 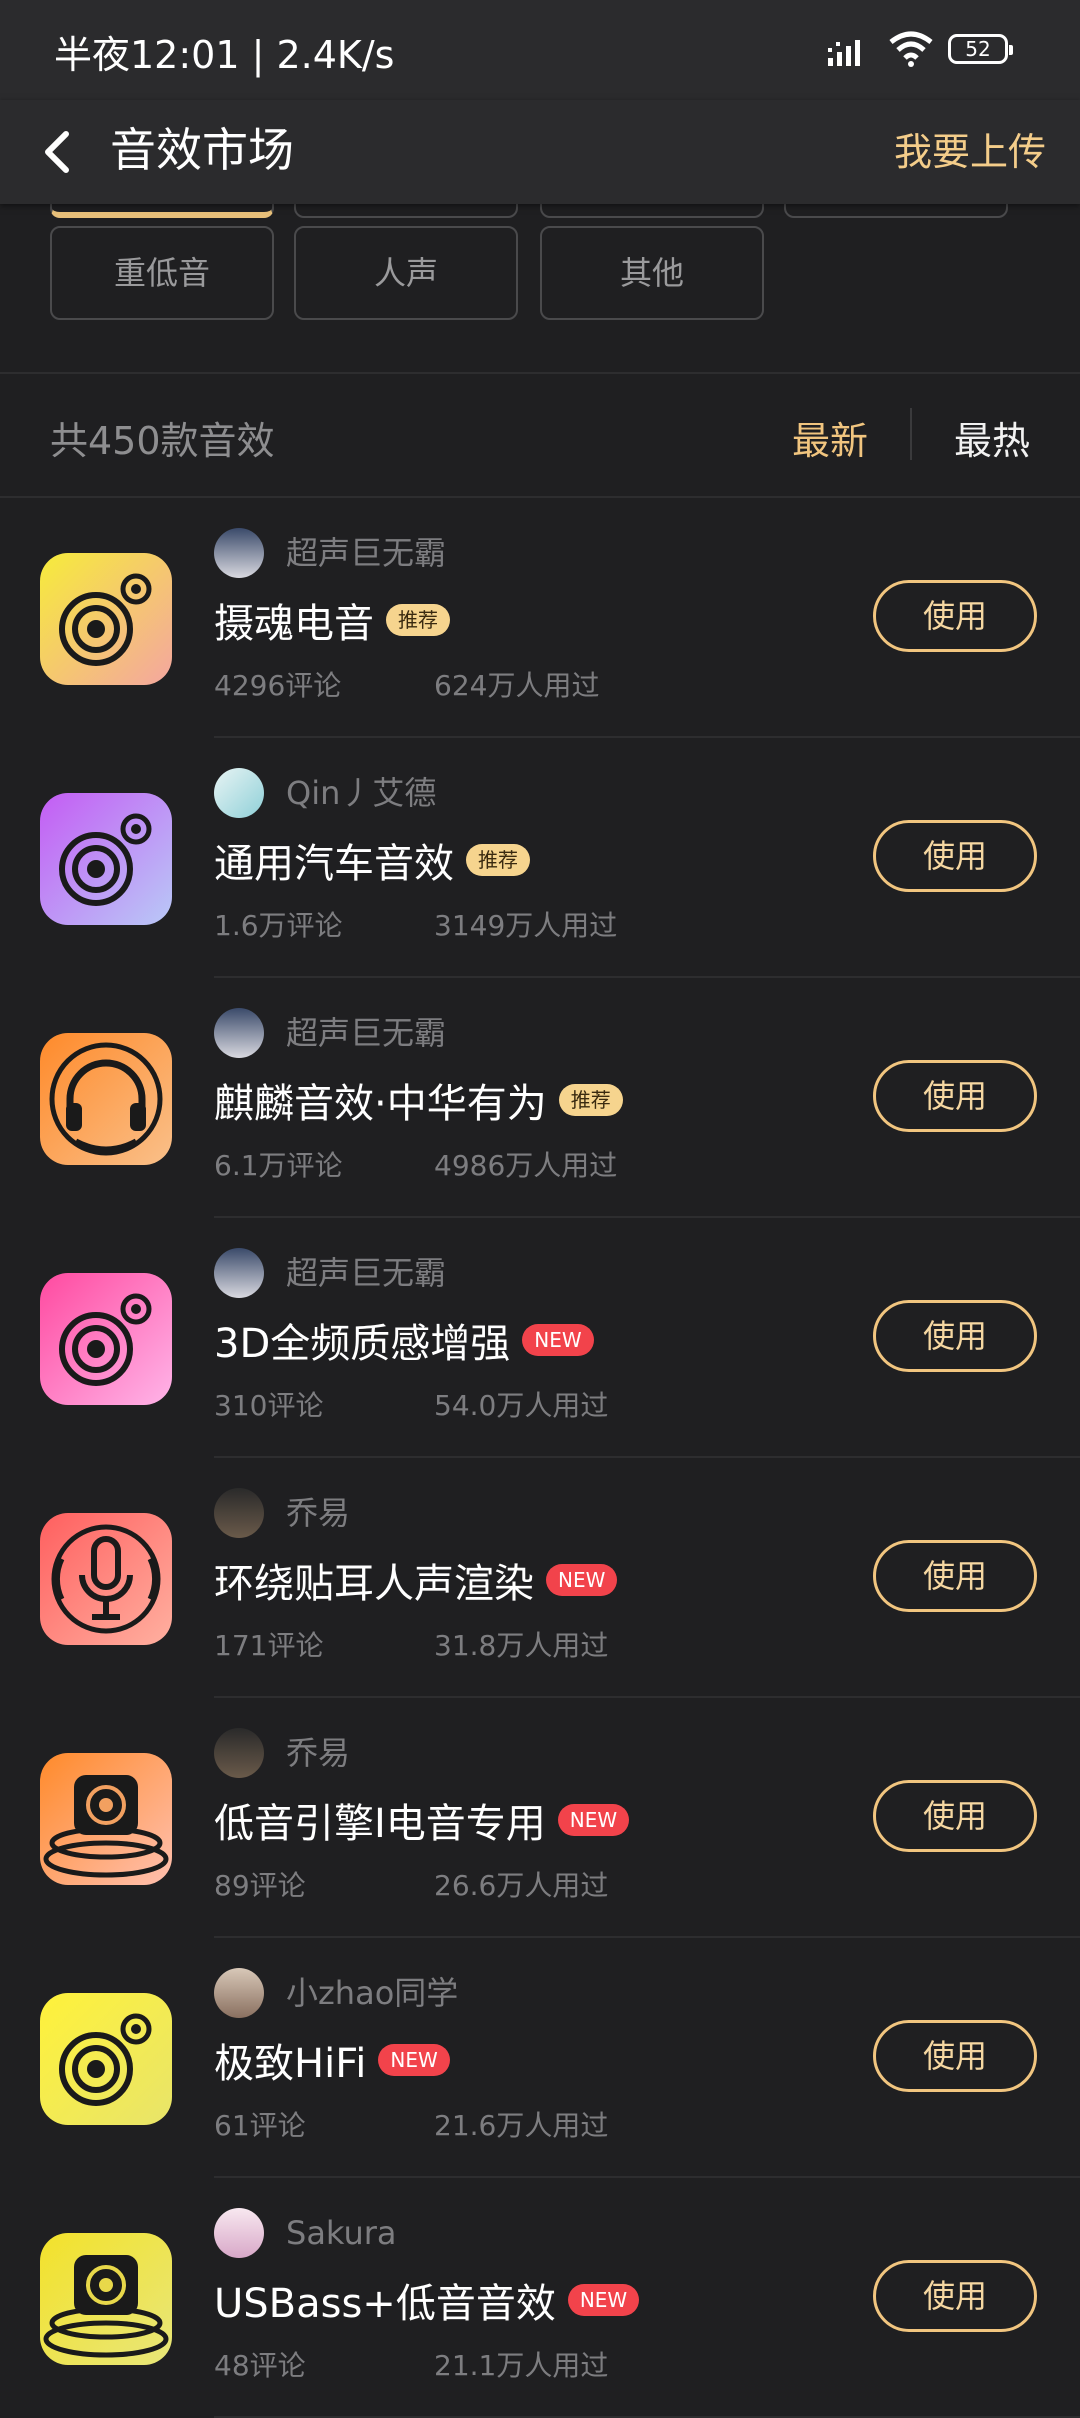 I want to click on user-count: 21.6万人用过, so click(x=521, y=2125).